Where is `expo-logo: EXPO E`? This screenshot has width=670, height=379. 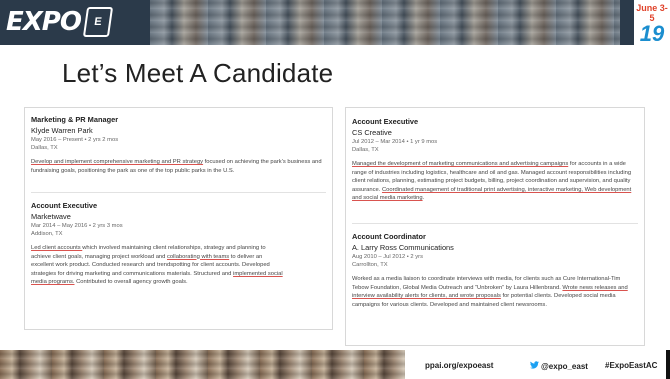
expo-logo: EXPO E is located at coordinates (60, 22).